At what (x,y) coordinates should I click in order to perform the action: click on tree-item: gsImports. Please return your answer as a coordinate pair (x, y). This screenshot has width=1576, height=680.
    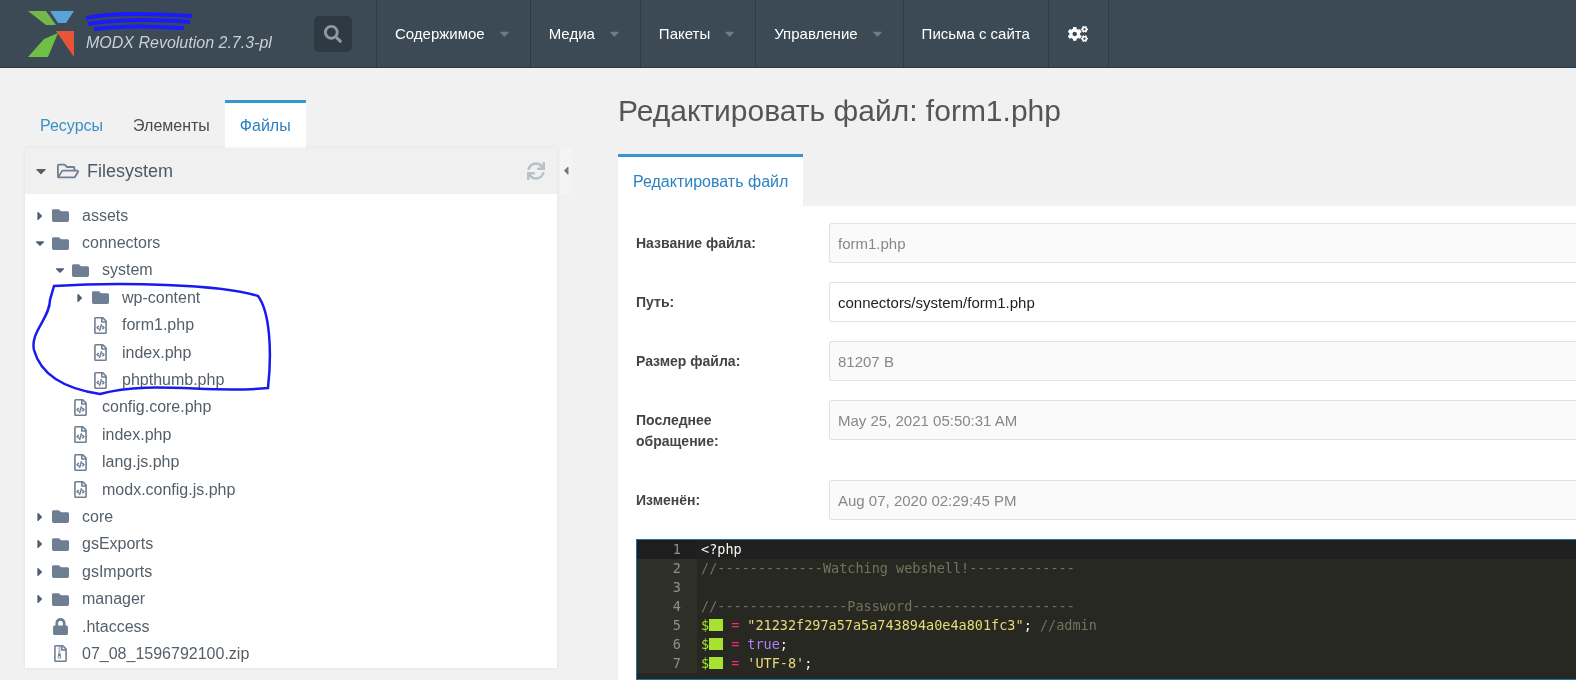
    Looking at the image, I should click on (291, 572).